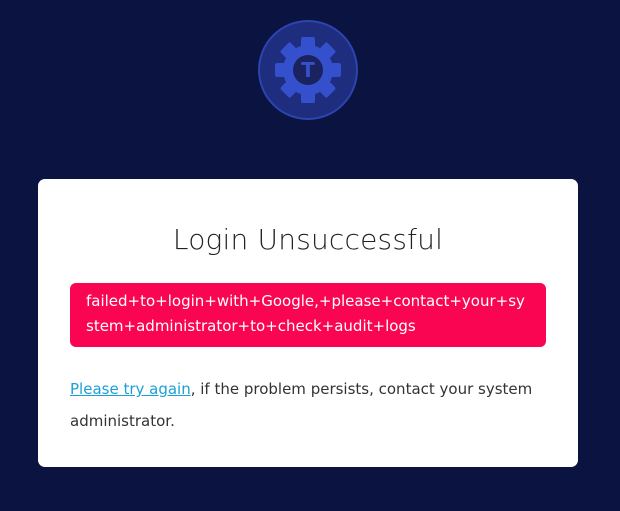  I want to click on gear-t-logo-icon: T, so click(308, 70).